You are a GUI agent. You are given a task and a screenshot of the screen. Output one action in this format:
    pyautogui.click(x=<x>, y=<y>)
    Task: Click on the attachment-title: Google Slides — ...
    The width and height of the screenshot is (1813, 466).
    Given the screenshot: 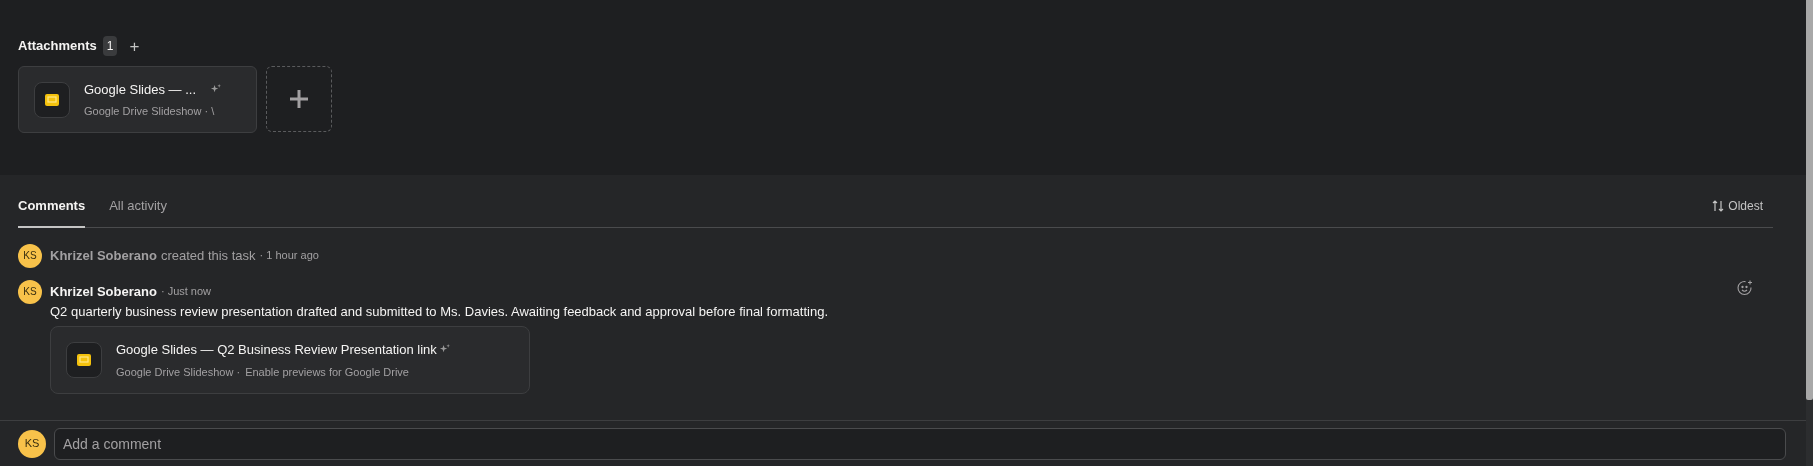 What is the action you would take?
    pyautogui.click(x=140, y=89)
    